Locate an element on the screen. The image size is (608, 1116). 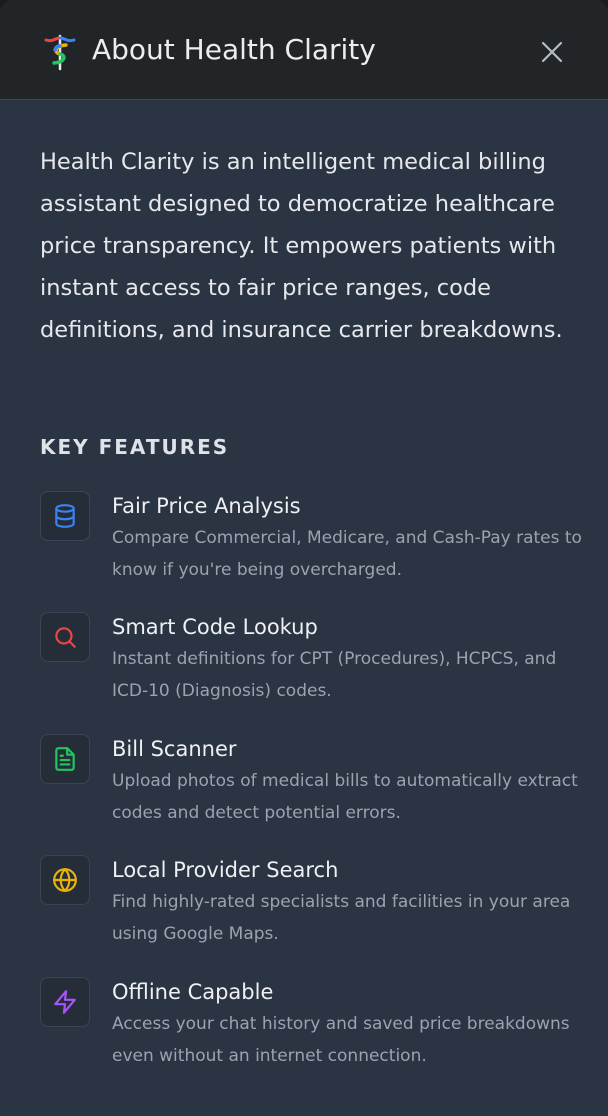
dialog-header: About Health Clarity is located at coordinates (304, 50).